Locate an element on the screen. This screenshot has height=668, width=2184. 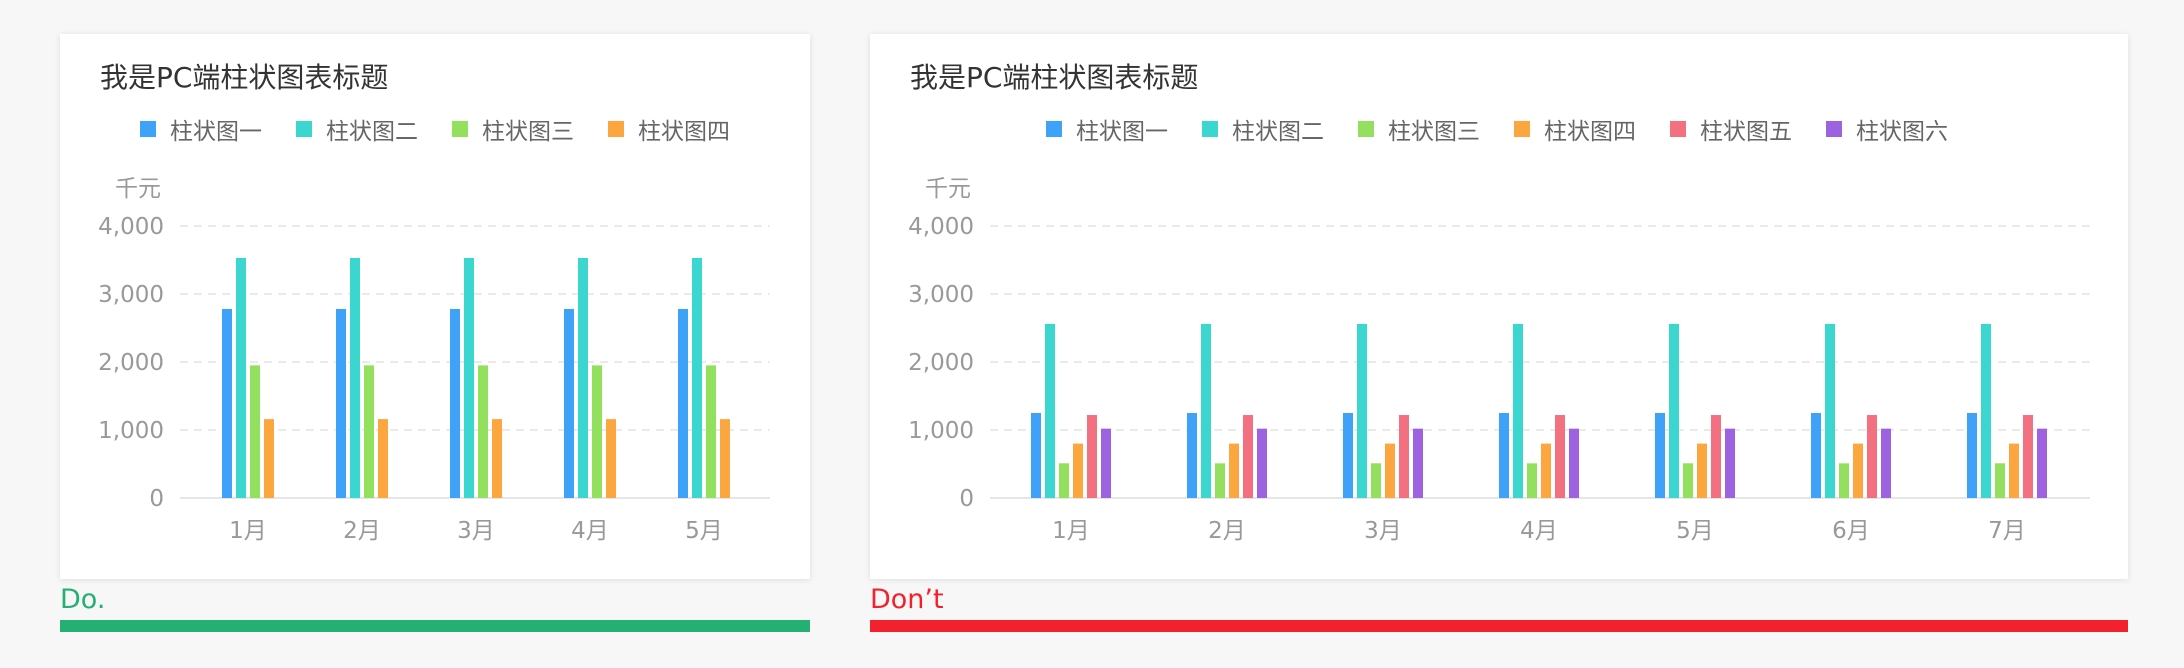
x-tick-label: 6月 is located at coordinates (1851, 531).